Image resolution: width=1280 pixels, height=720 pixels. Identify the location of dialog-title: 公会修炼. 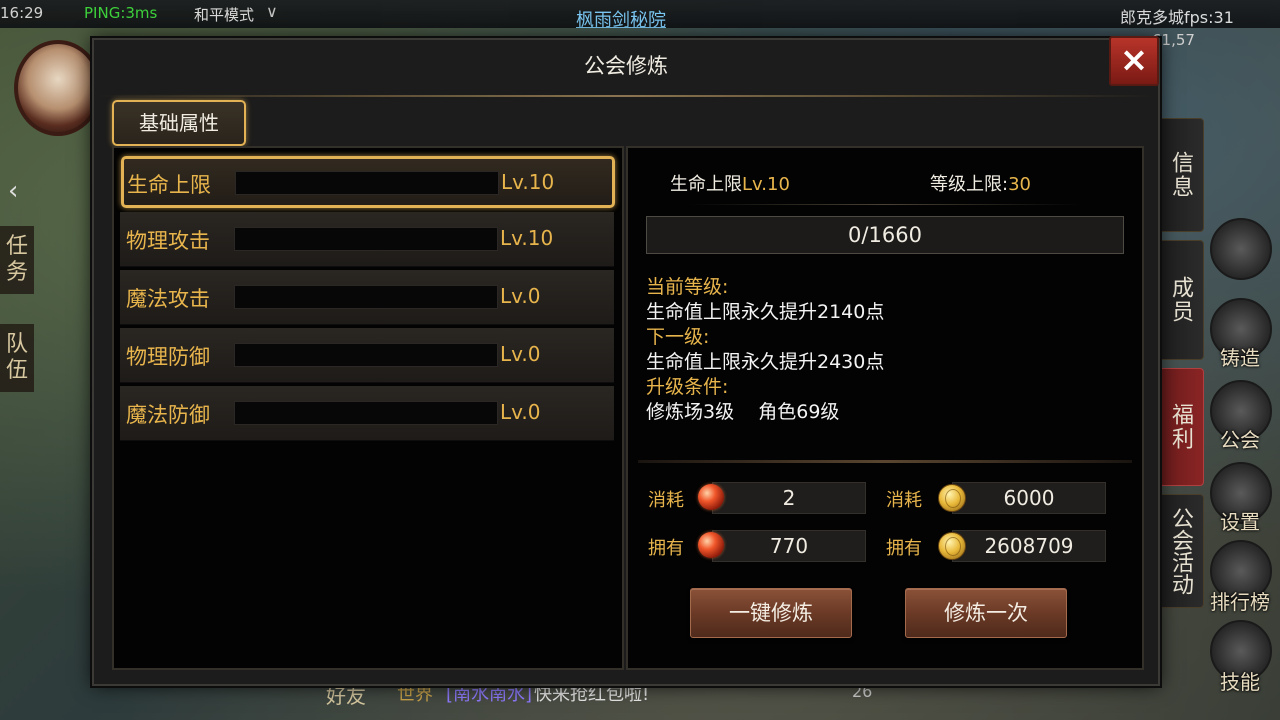
(626, 66).